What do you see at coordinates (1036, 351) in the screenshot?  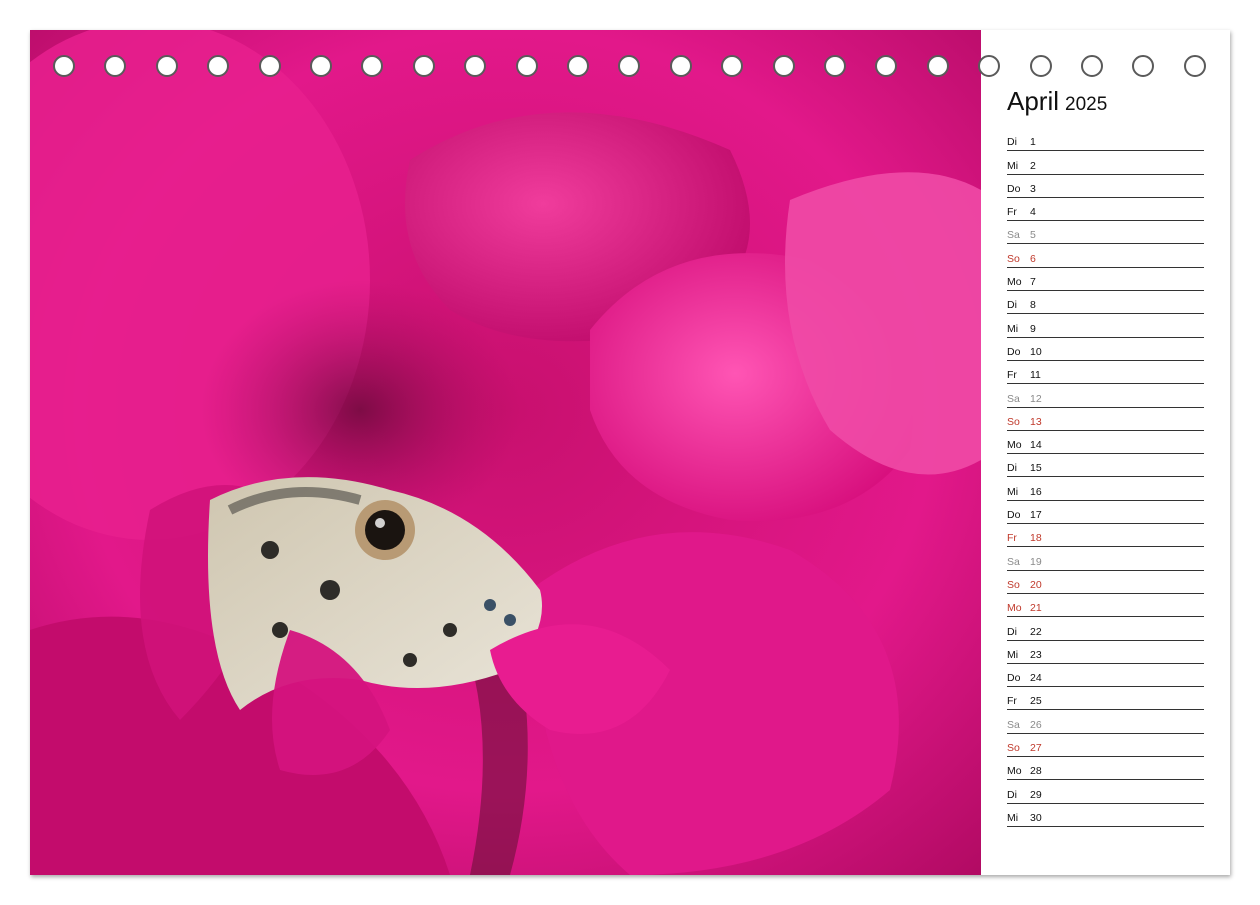 I see `day-number: 10` at bounding box center [1036, 351].